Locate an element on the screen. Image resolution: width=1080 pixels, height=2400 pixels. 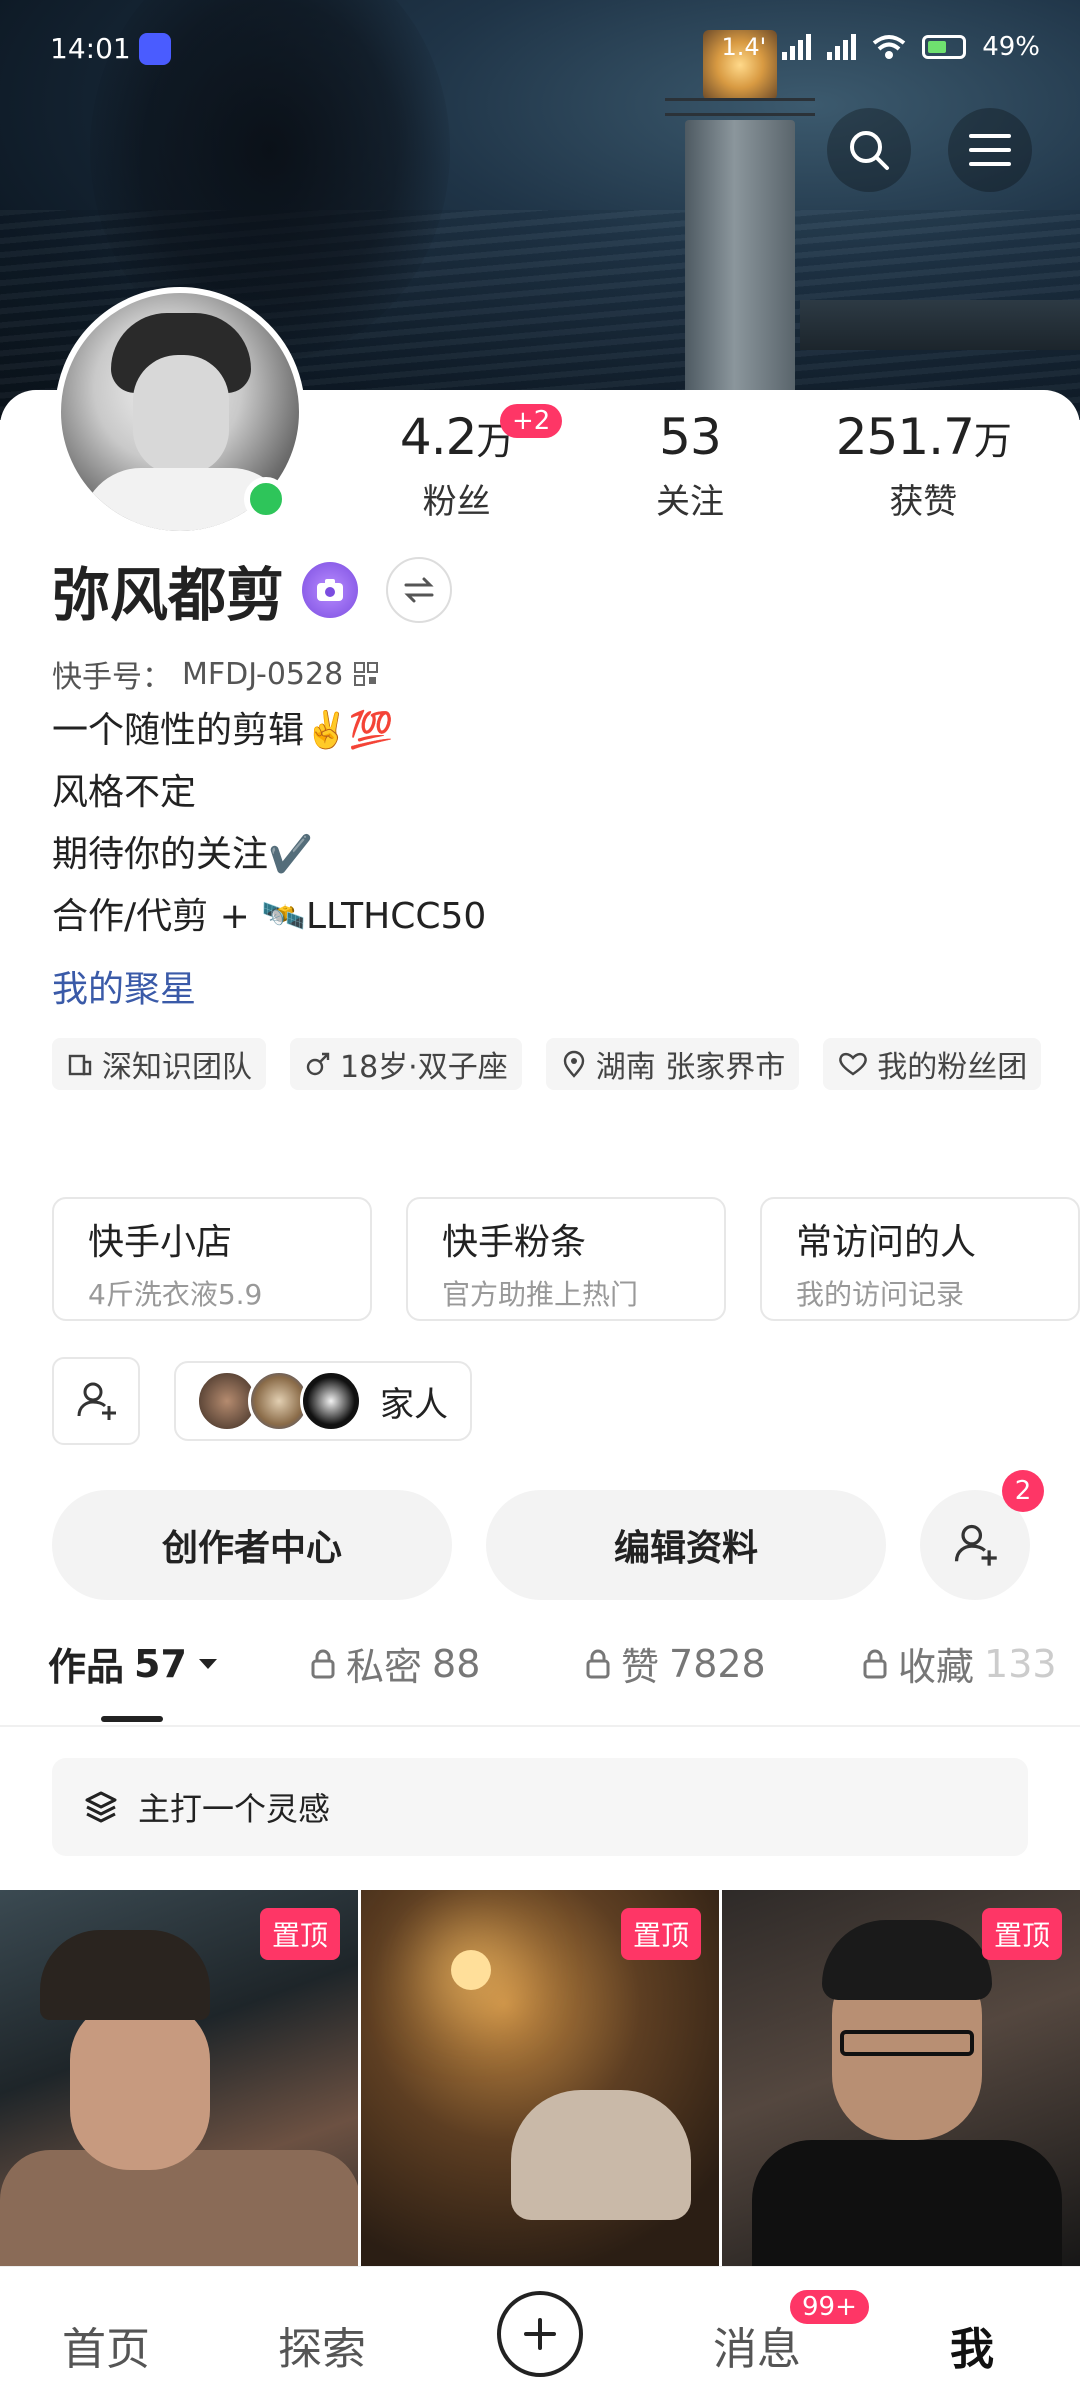
add-user-icon is located at coordinates (96, 1401).